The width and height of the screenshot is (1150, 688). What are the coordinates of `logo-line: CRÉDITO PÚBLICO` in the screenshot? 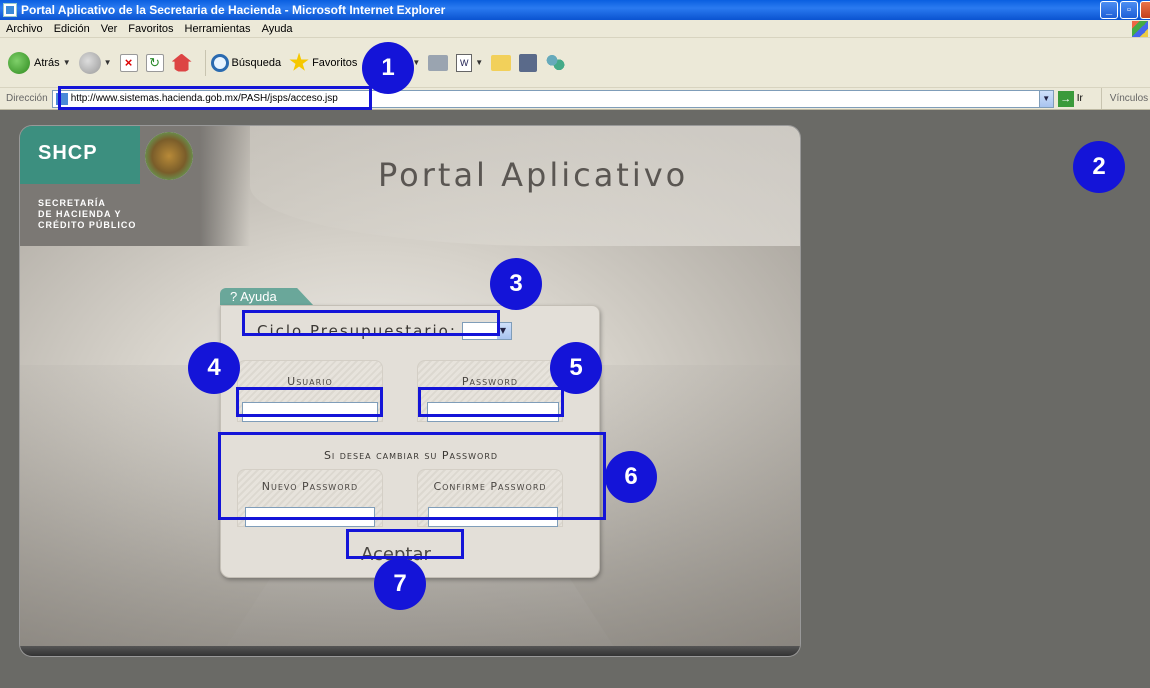 It's located at (87, 225).